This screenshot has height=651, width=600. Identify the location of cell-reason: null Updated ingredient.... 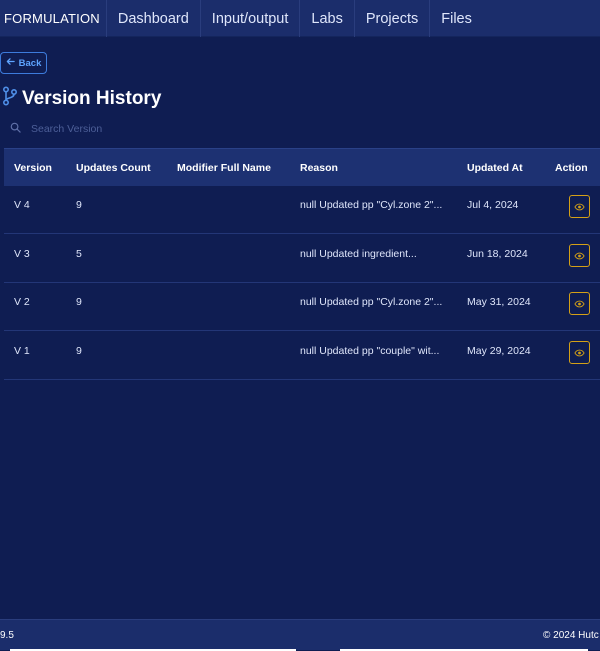
(358, 254).